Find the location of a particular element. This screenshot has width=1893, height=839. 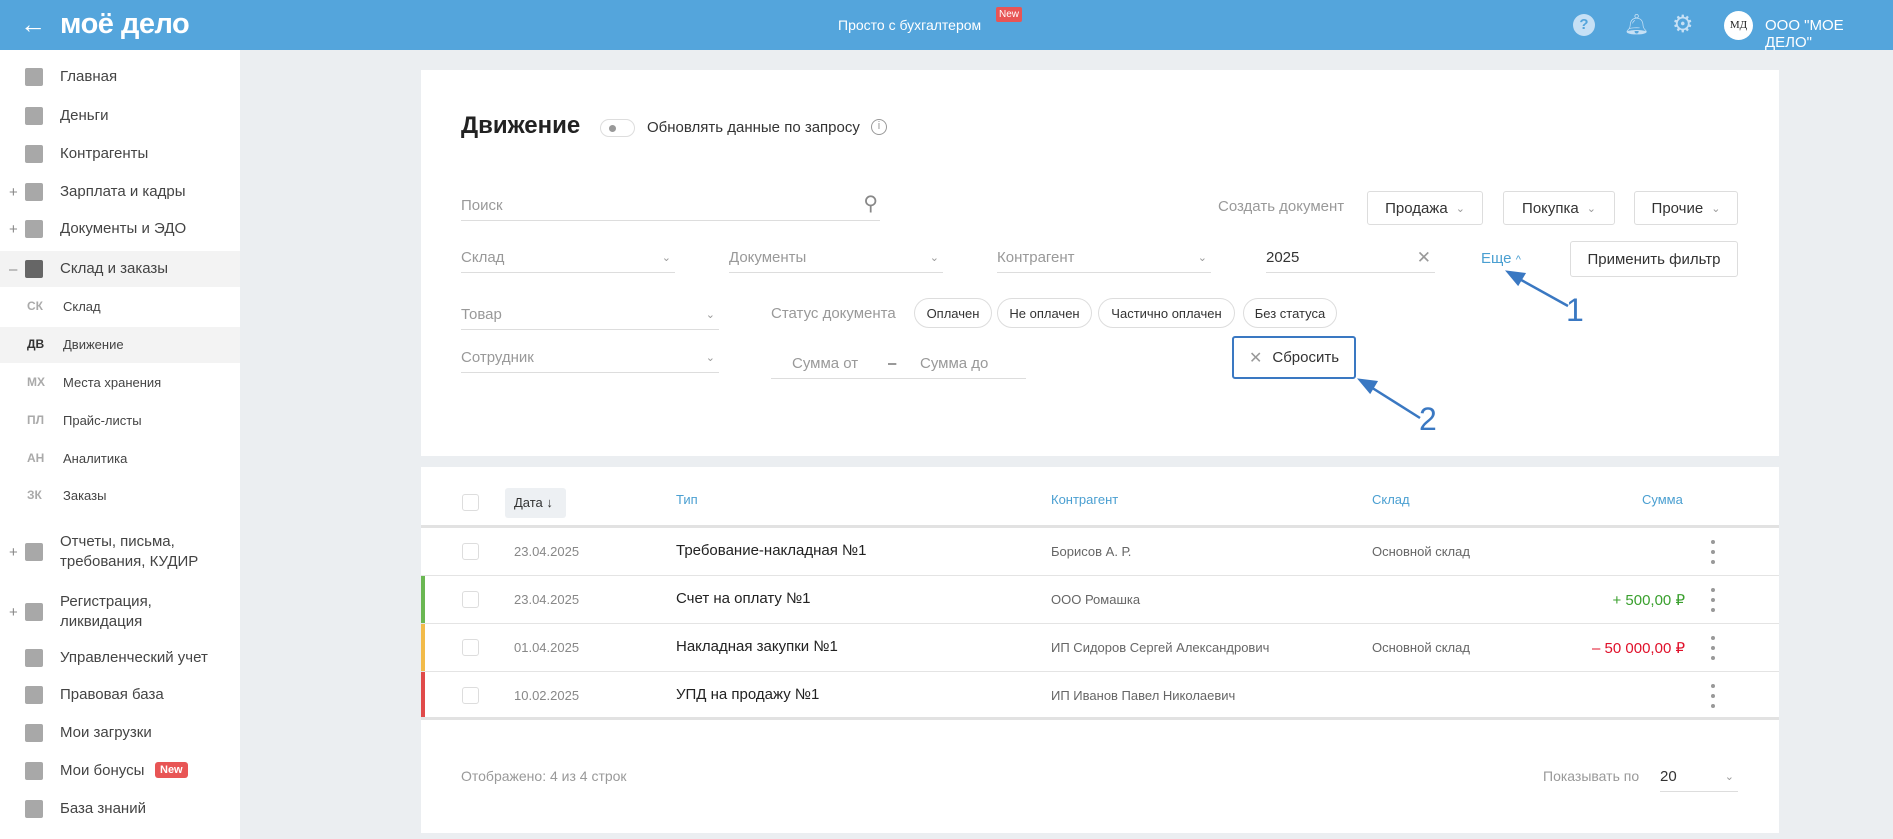

sidebar-item-bonuses: Мои бонусы New is located at coordinates (120, 771).